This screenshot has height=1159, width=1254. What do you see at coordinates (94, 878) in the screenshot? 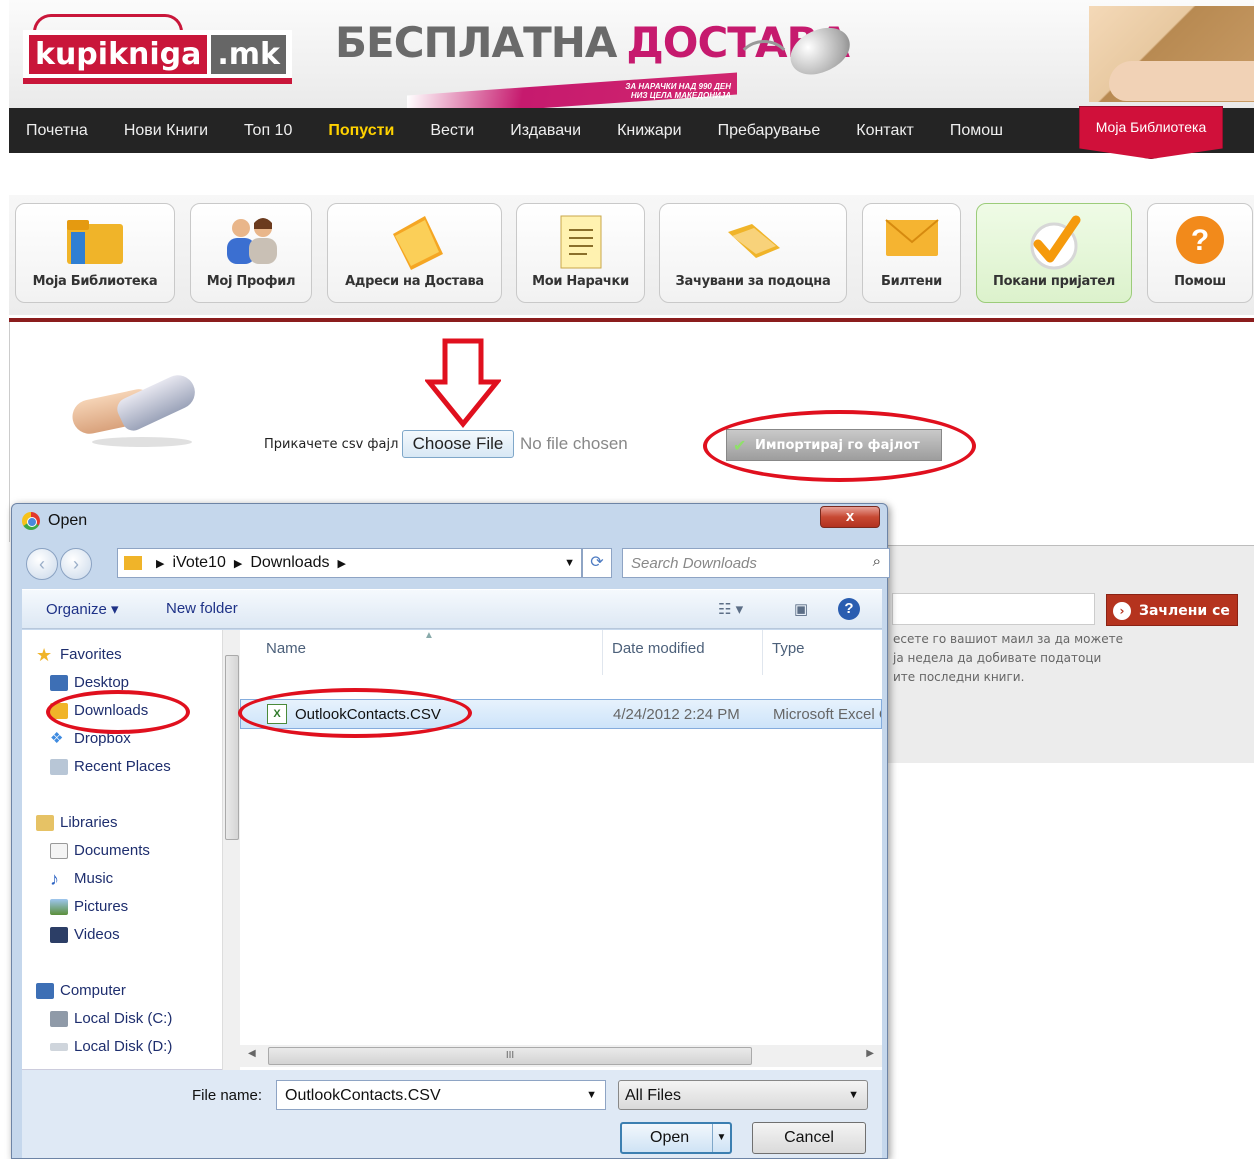
I see `tree-label: Music` at bounding box center [94, 878].